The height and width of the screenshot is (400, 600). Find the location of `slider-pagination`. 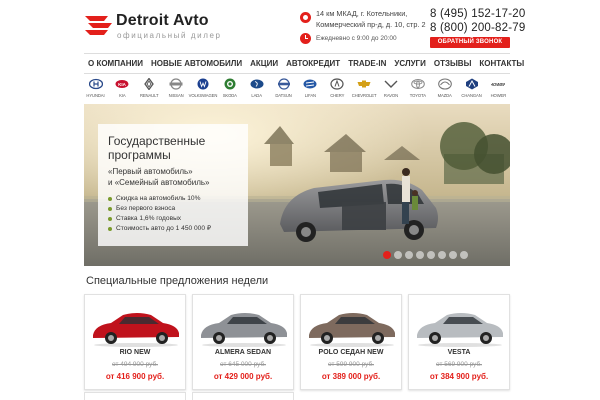

slider-pagination is located at coordinates (425, 255).